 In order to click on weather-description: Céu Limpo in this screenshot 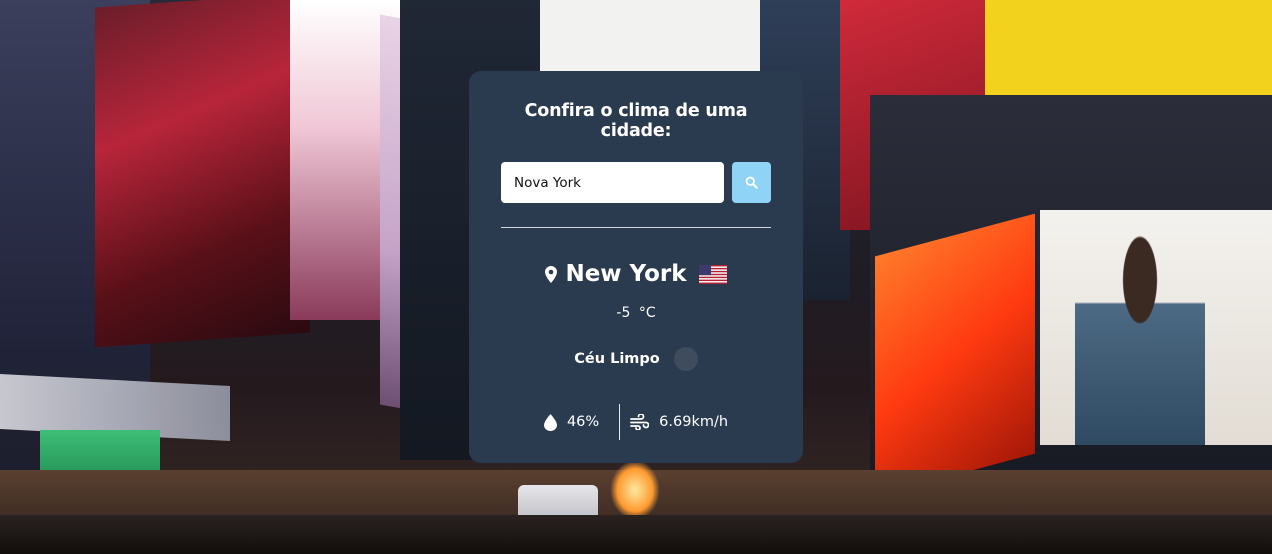, I will do `click(617, 359)`.